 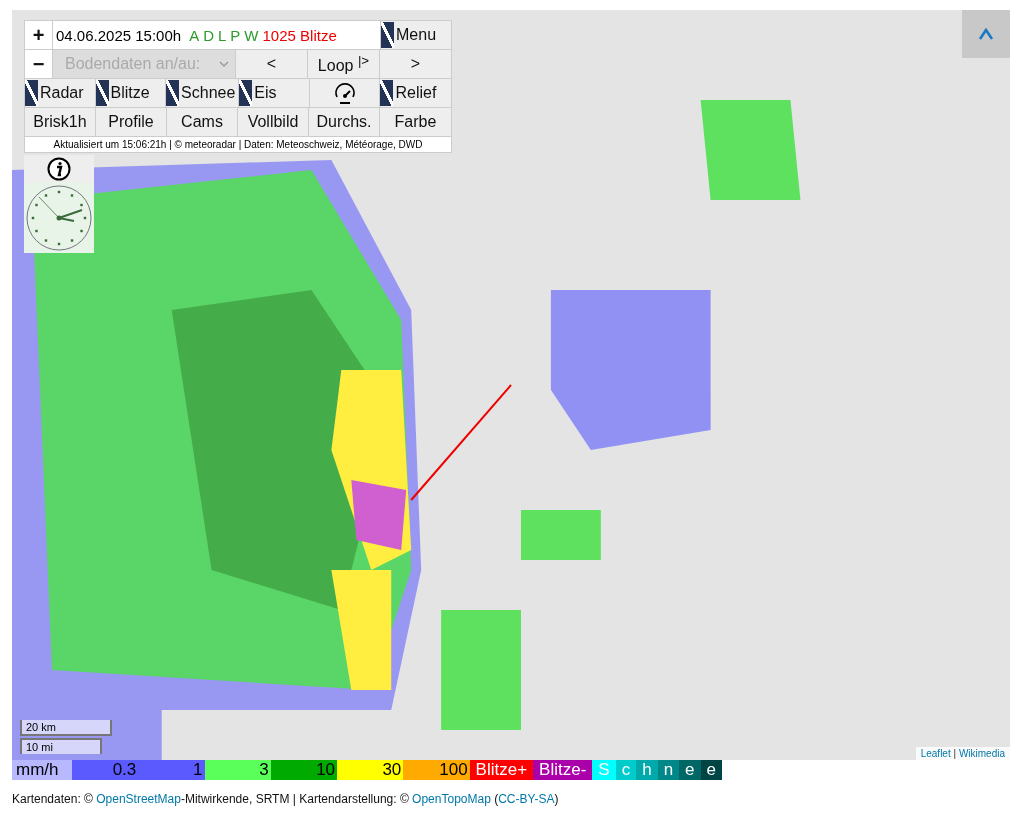 I want to click on source-label: D, so click(x=208, y=35).